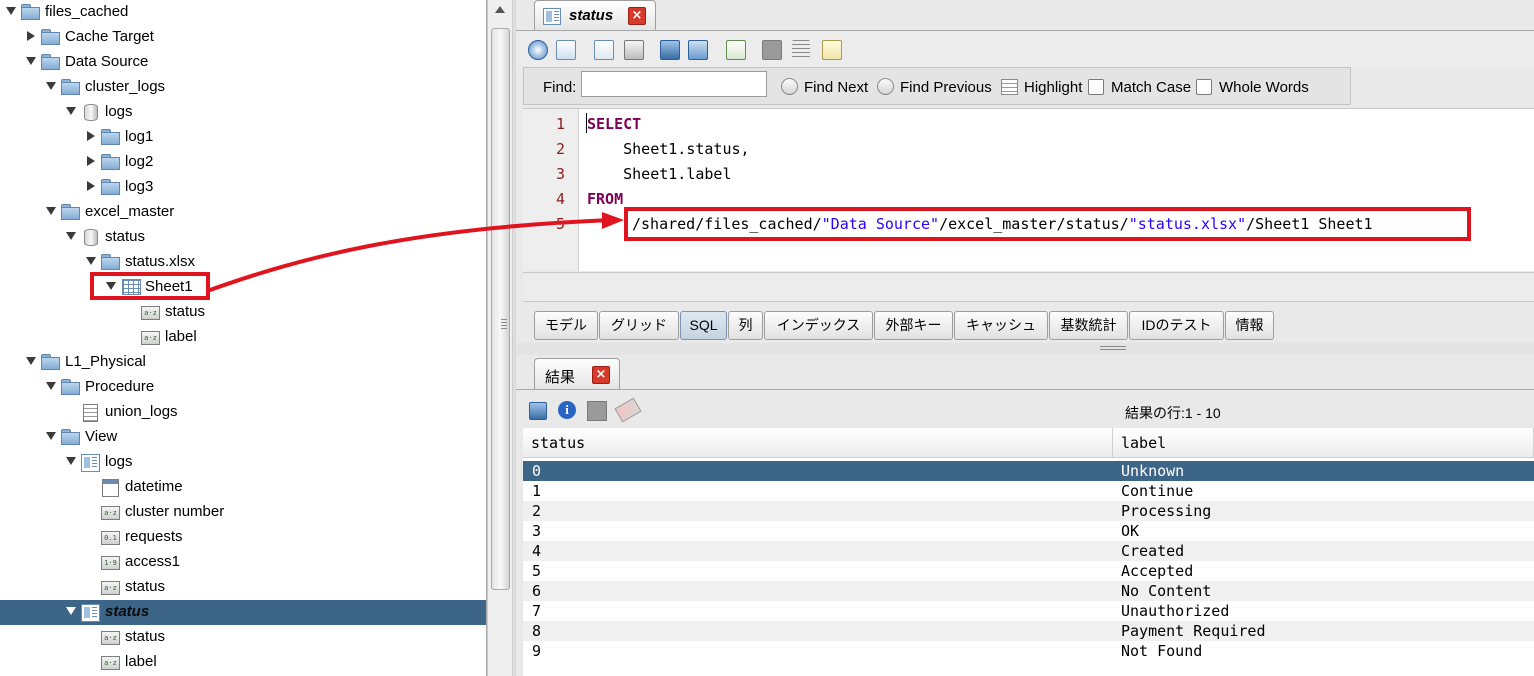  I want to click on find-next-button: Find Next, so click(836, 87).